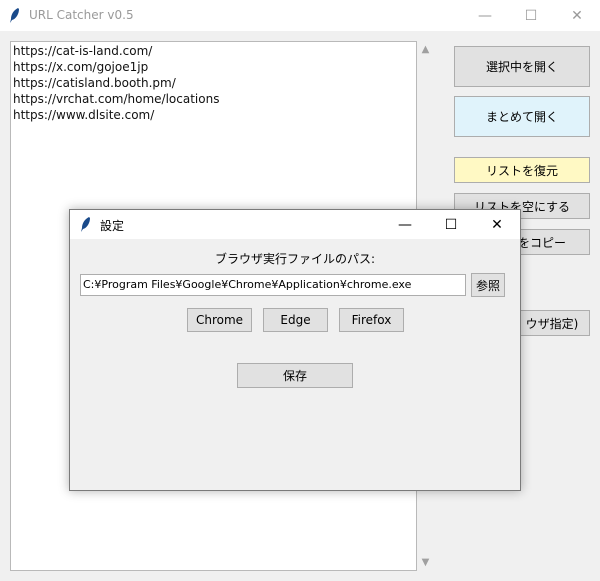 This screenshot has height=581, width=600. I want to click on scroll-down-icon: ▼, so click(425, 562).